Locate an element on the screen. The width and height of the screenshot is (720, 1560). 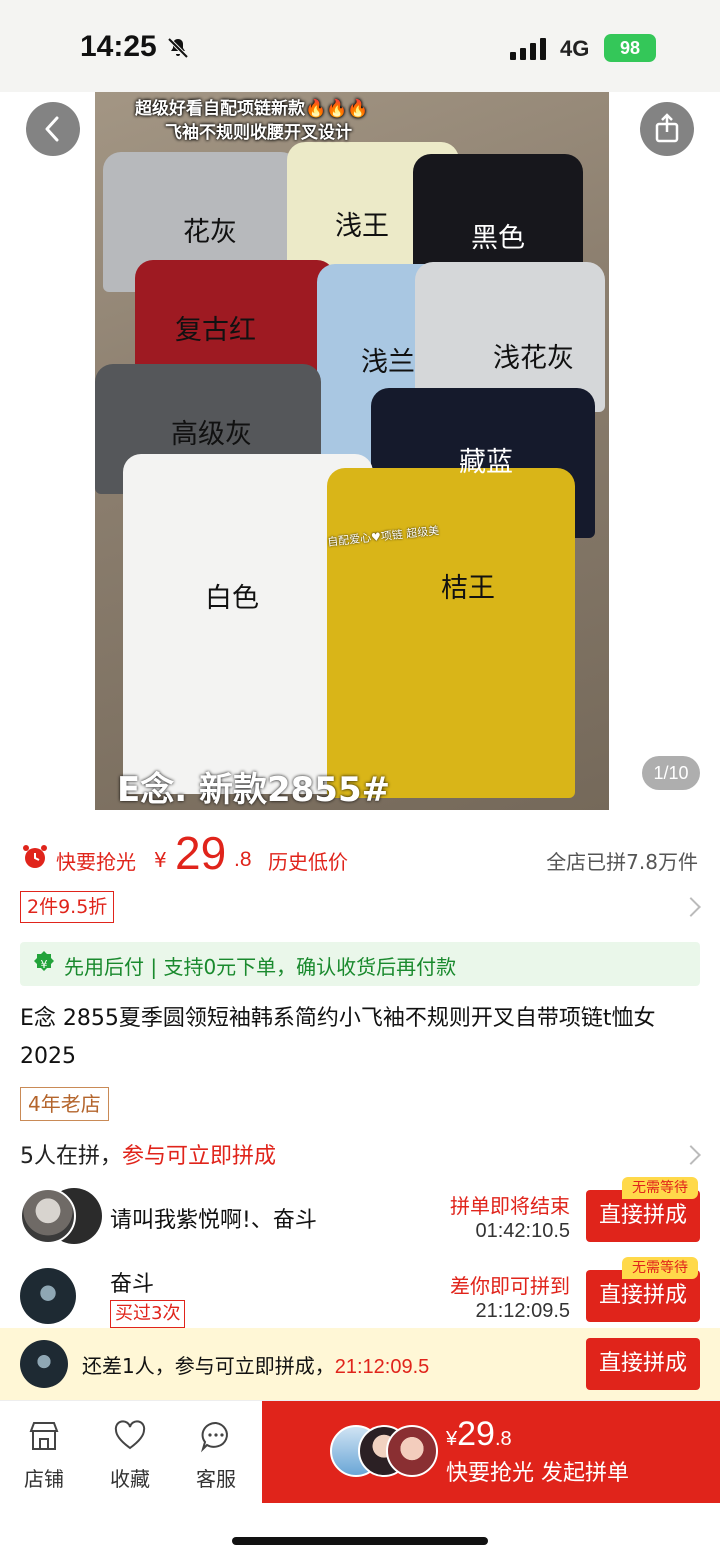
share-icon is located at coordinates (667, 128).